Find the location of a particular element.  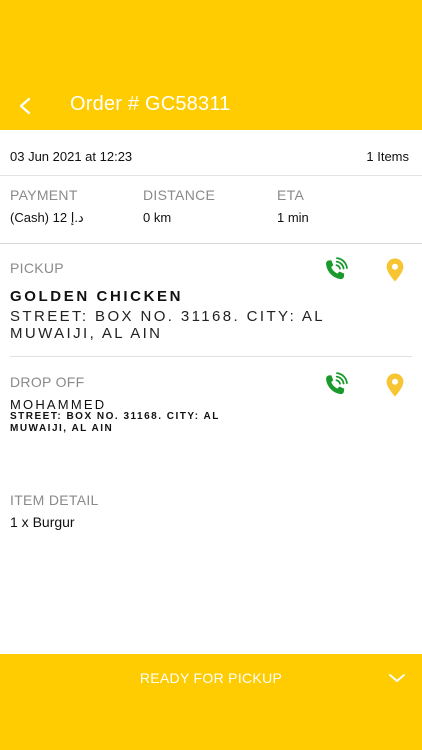

chevron-down-icon is located at coordinates (397, 678).